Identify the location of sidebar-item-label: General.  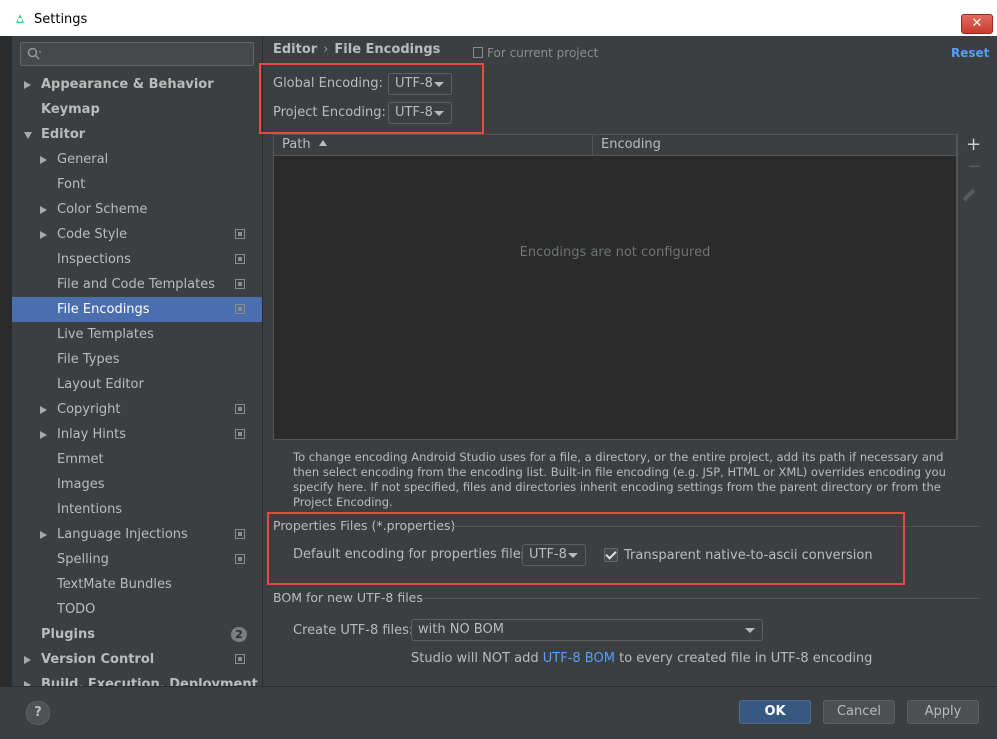
(83, 159).